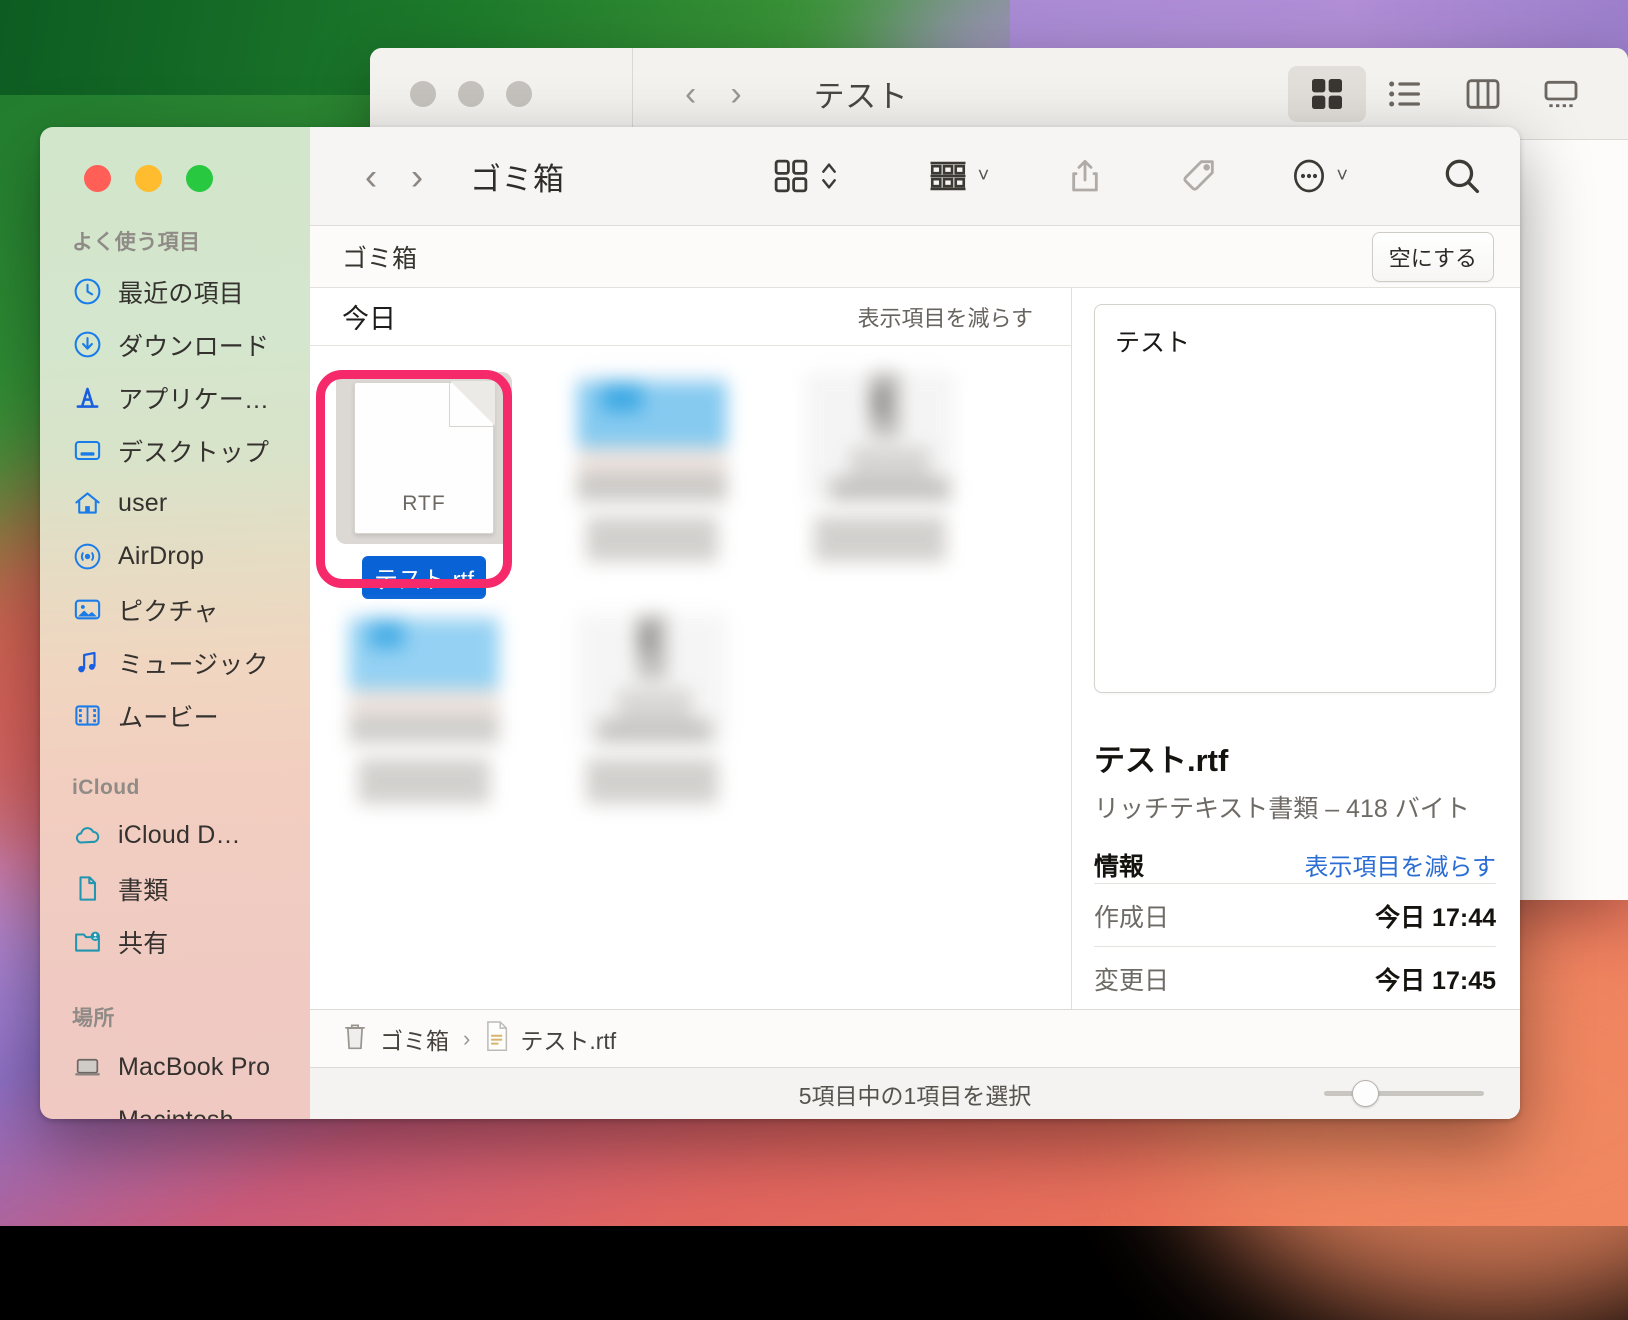  I want to click on share-icon, so click(1085, 176).